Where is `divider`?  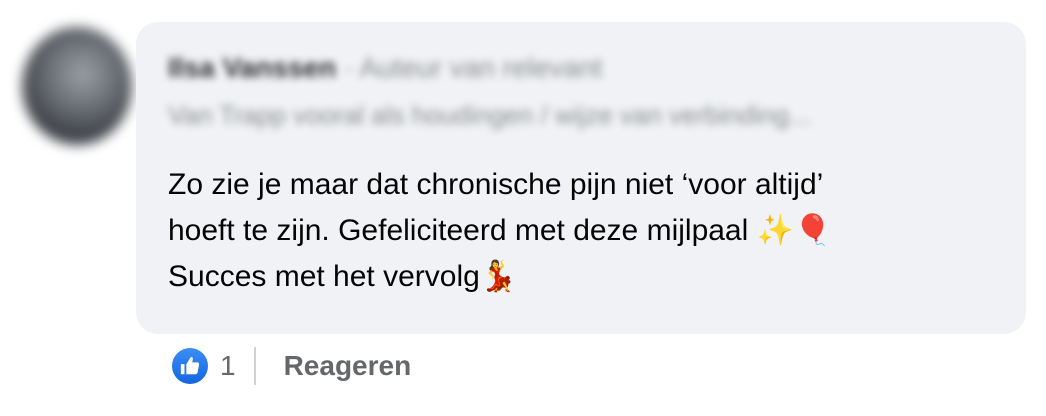
divider is located at coordinates (254, 366).